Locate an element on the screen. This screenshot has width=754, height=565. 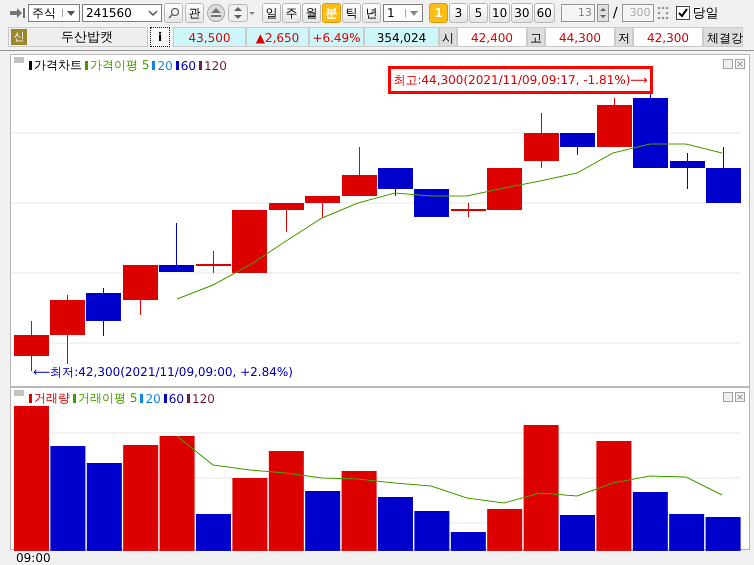
interval-tab: 60 is located at coordinates (544, 13).